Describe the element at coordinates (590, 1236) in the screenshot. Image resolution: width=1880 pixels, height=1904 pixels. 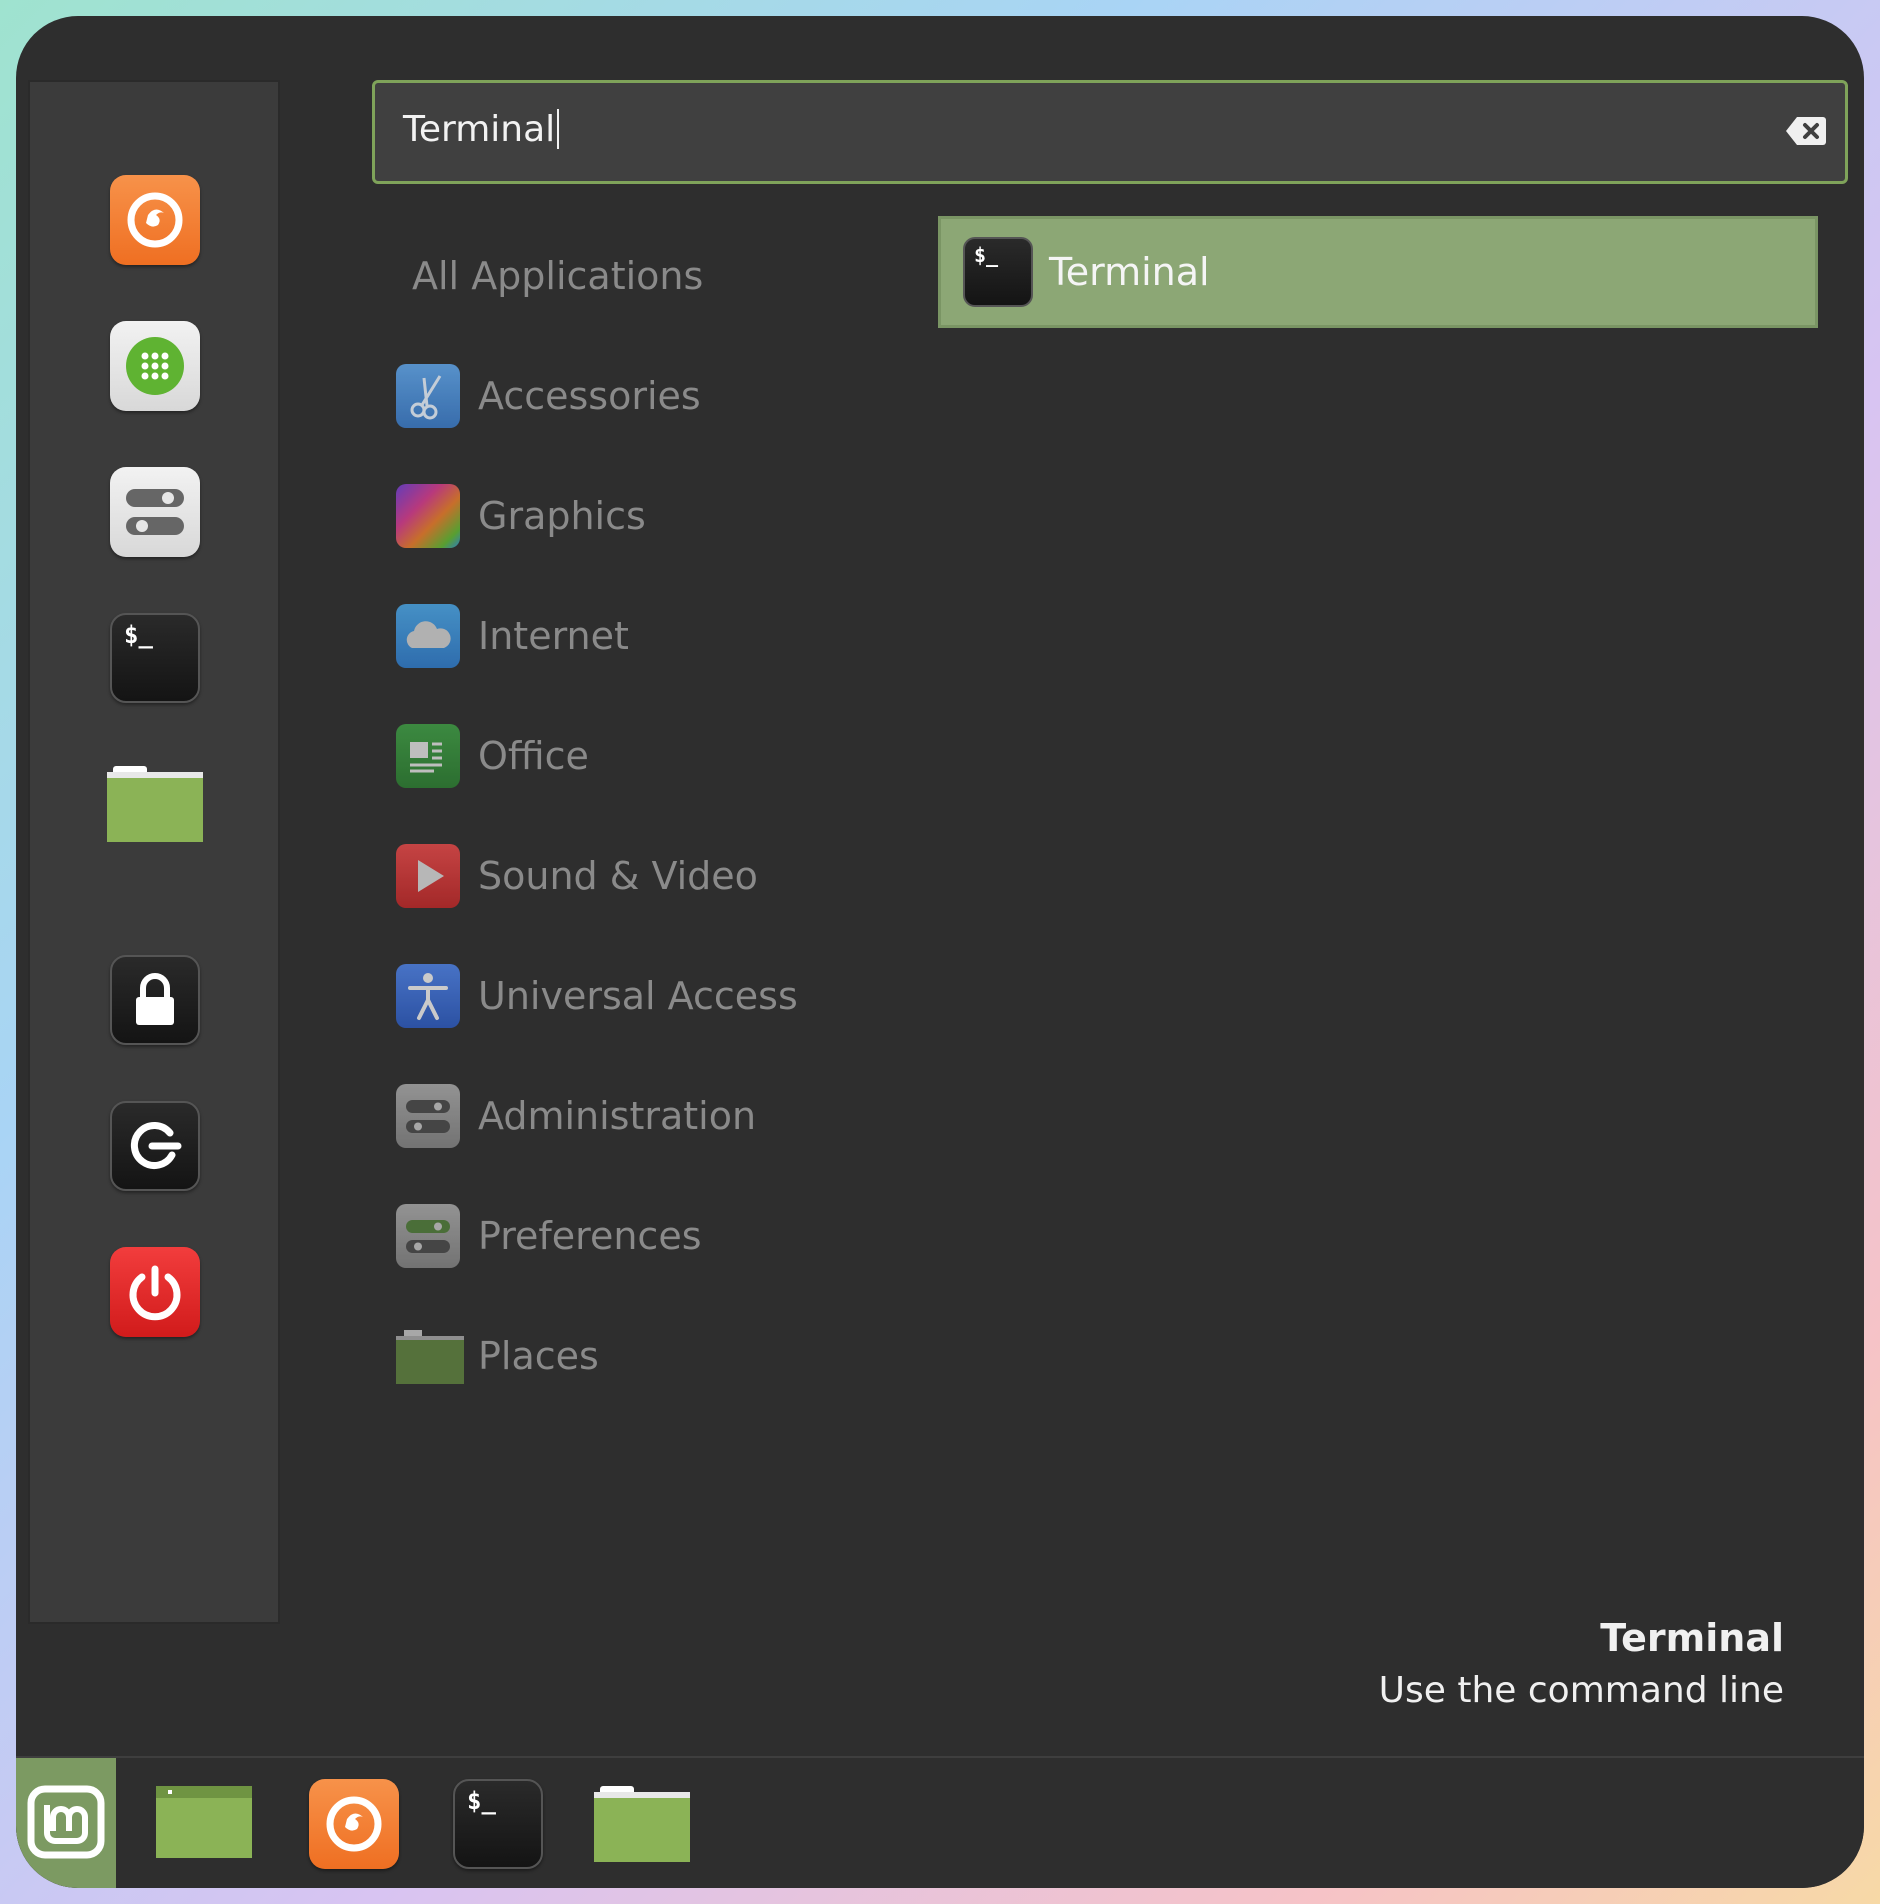
I see `category-label: Preferences` at that location.